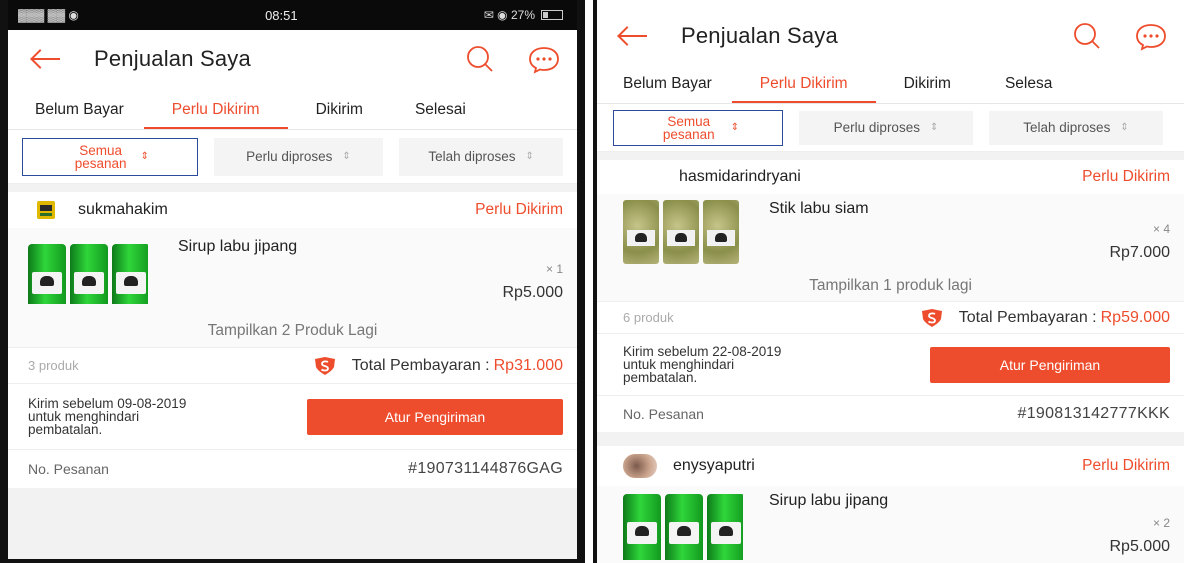 This screenshot has width=1184, height=563. What do you see at coordinates (1135, 317) in the screenshot?
I see `total-amount: Rp59.000` at bounding box center [1135, 317].